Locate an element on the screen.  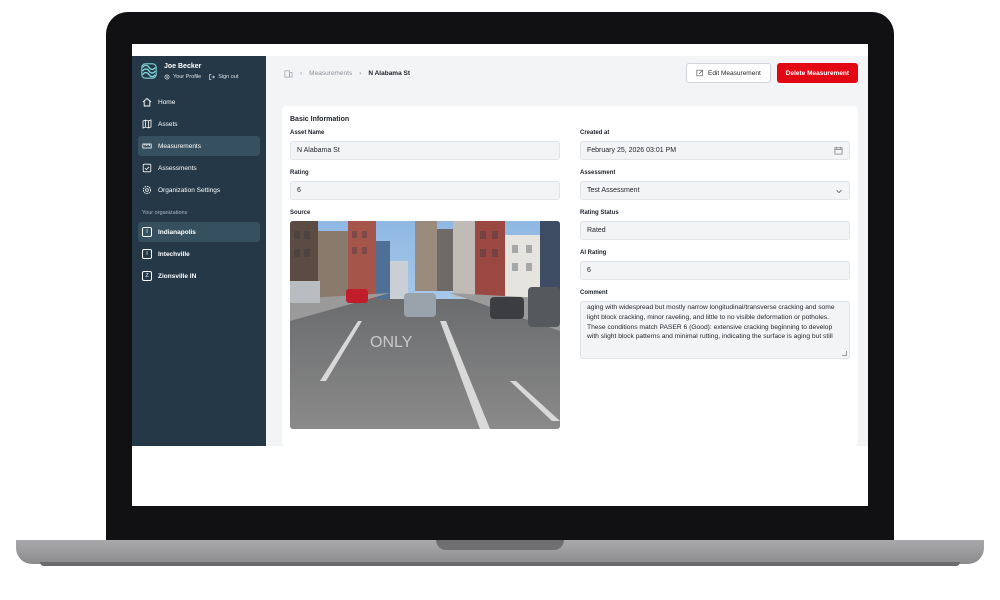
breadcrumb-current: N Alabama St is located at coordinates (389, 73).